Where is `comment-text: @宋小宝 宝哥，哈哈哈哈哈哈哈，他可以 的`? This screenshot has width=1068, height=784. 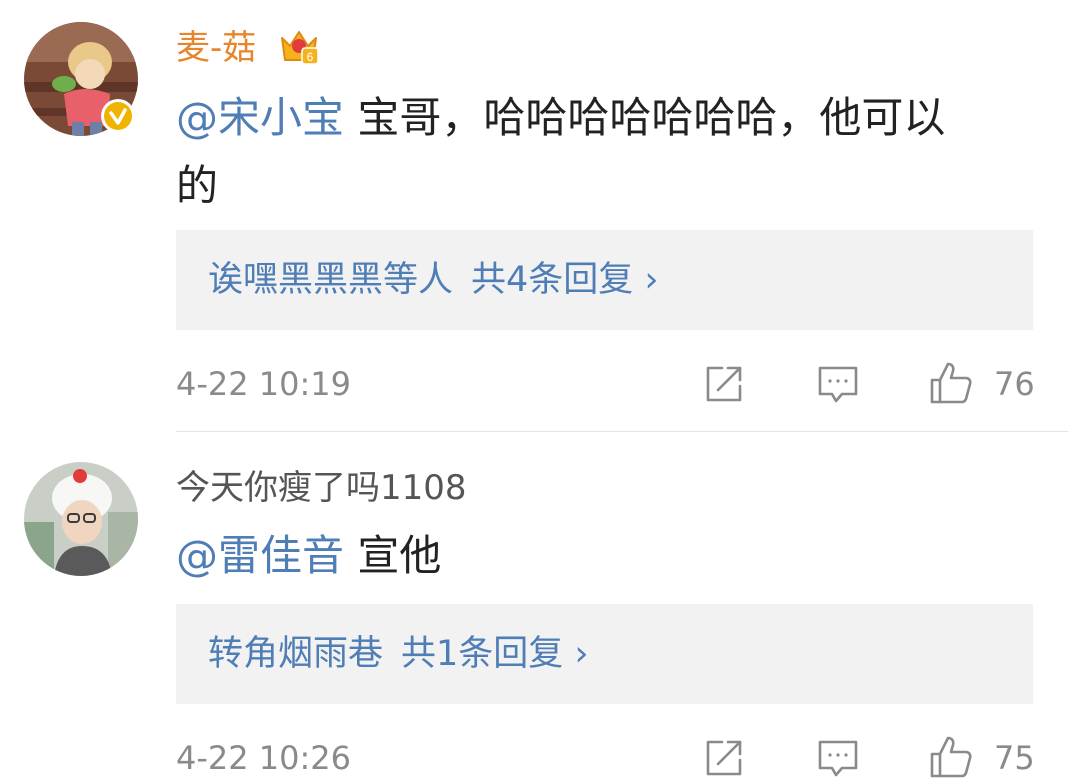
comment-text: @宋小宝 宝哥，哈哈哈哈哈哈哈，他可以 的 is located at coordinates (596, 152).